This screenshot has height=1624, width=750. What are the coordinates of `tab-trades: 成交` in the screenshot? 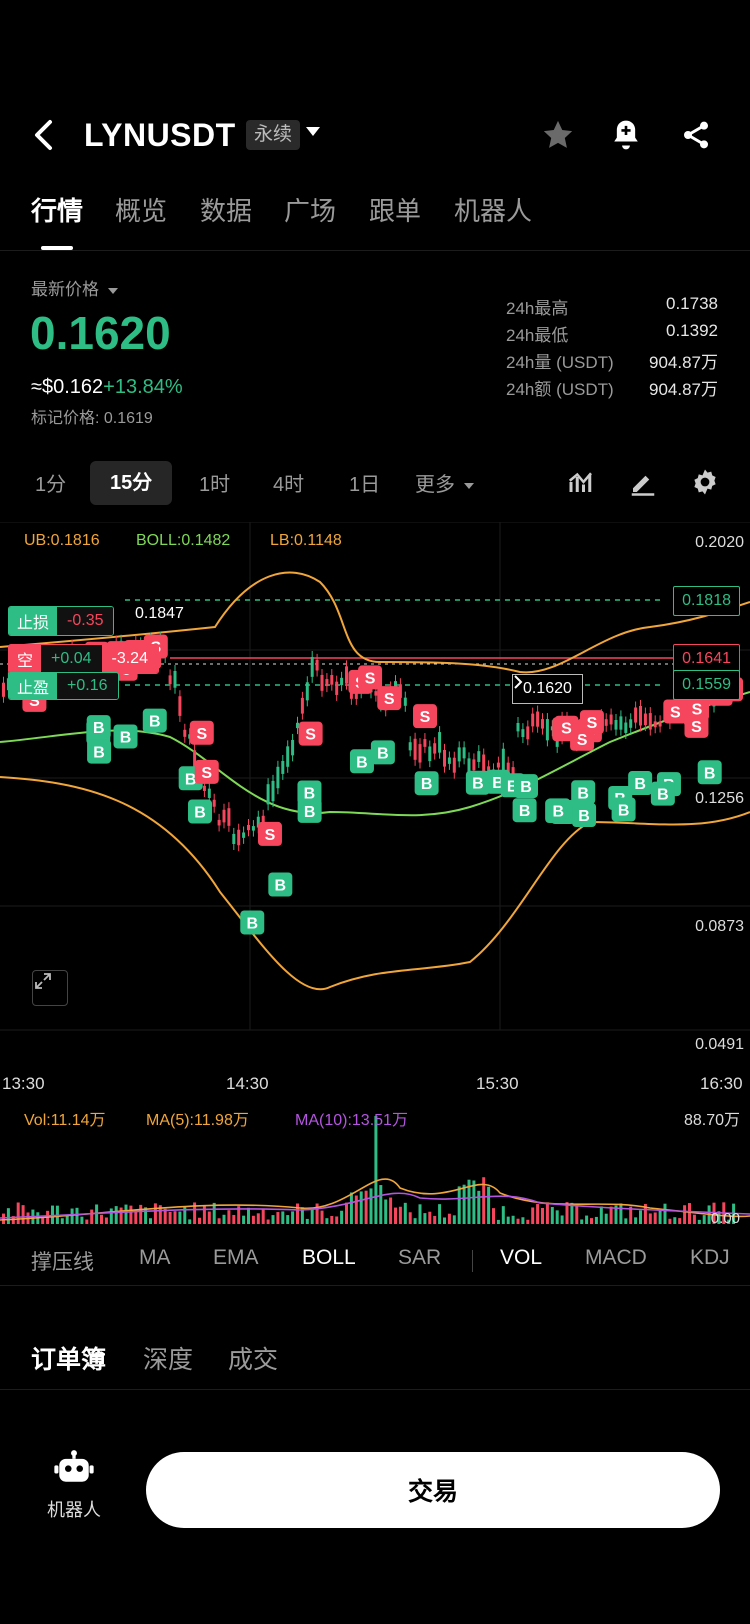 It's located at (253, 1358).